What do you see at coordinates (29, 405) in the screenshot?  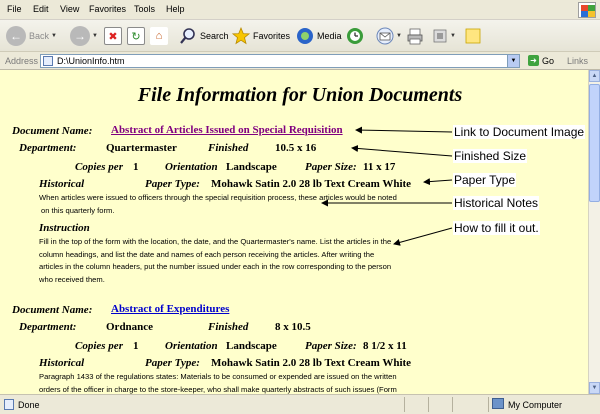 I see `status-text: Done` at bounding box center [29, 405].